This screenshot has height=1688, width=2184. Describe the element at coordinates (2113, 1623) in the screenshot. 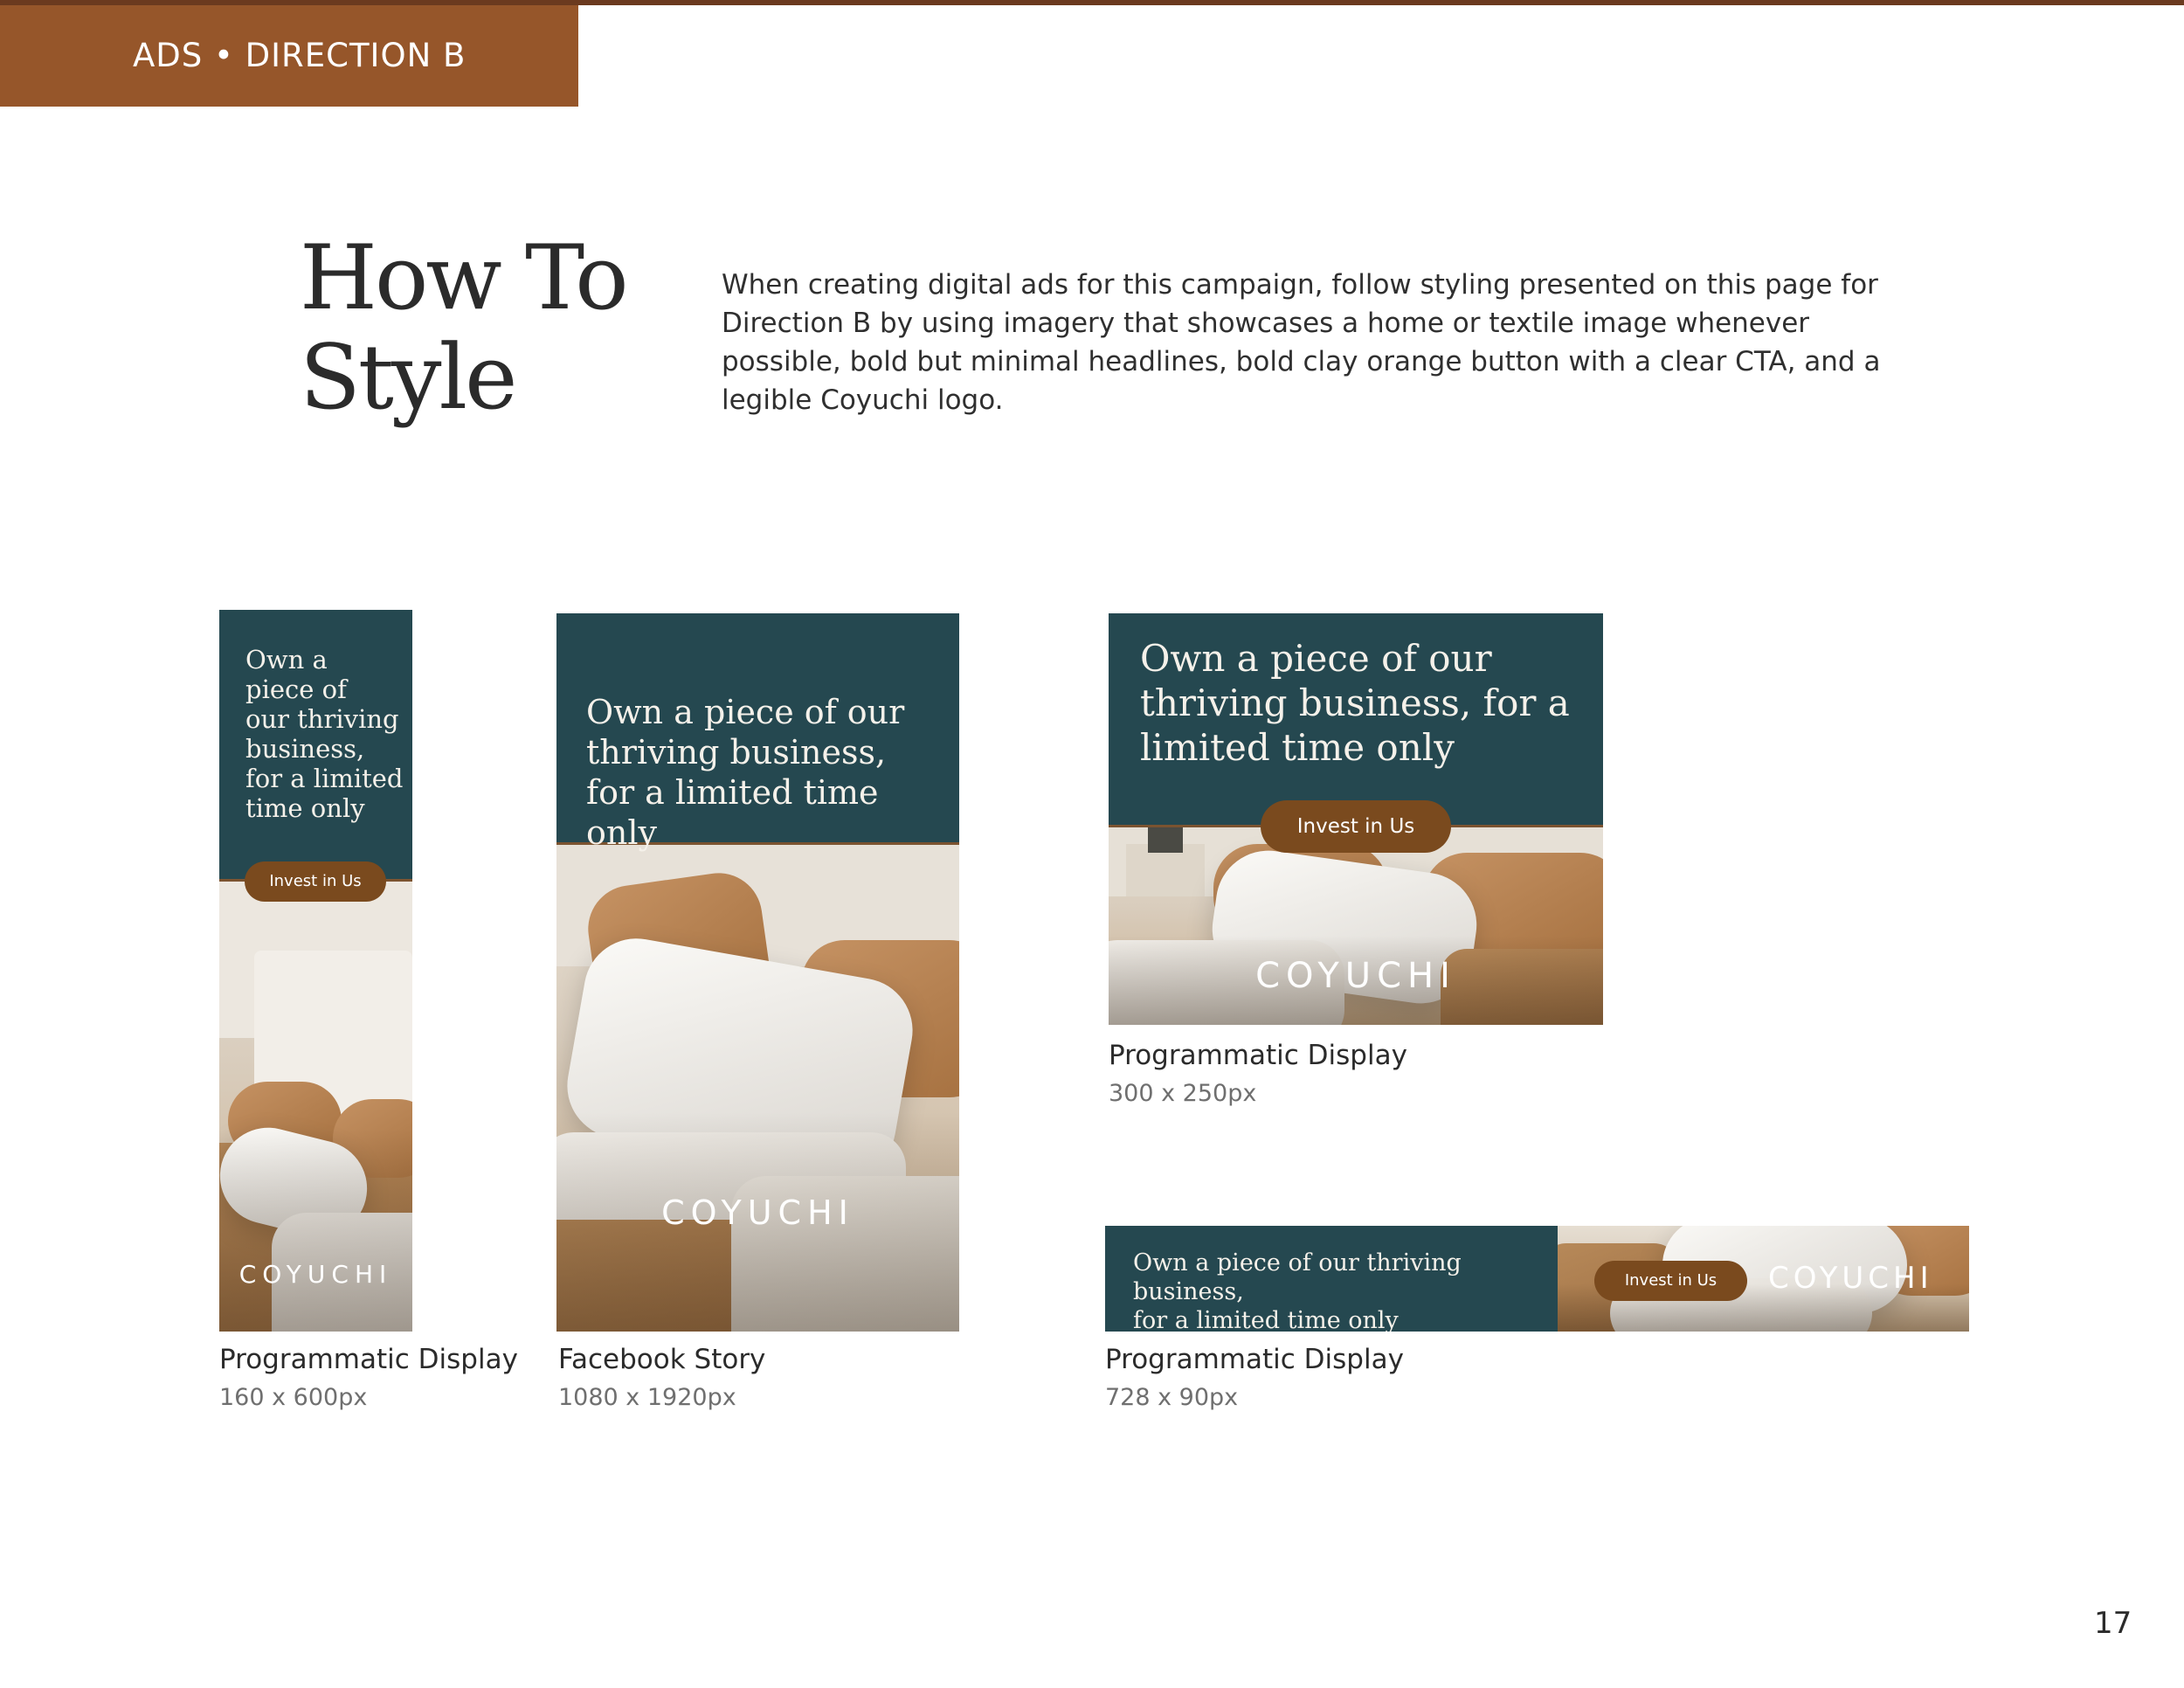

I see `page-number: 17` at that location.